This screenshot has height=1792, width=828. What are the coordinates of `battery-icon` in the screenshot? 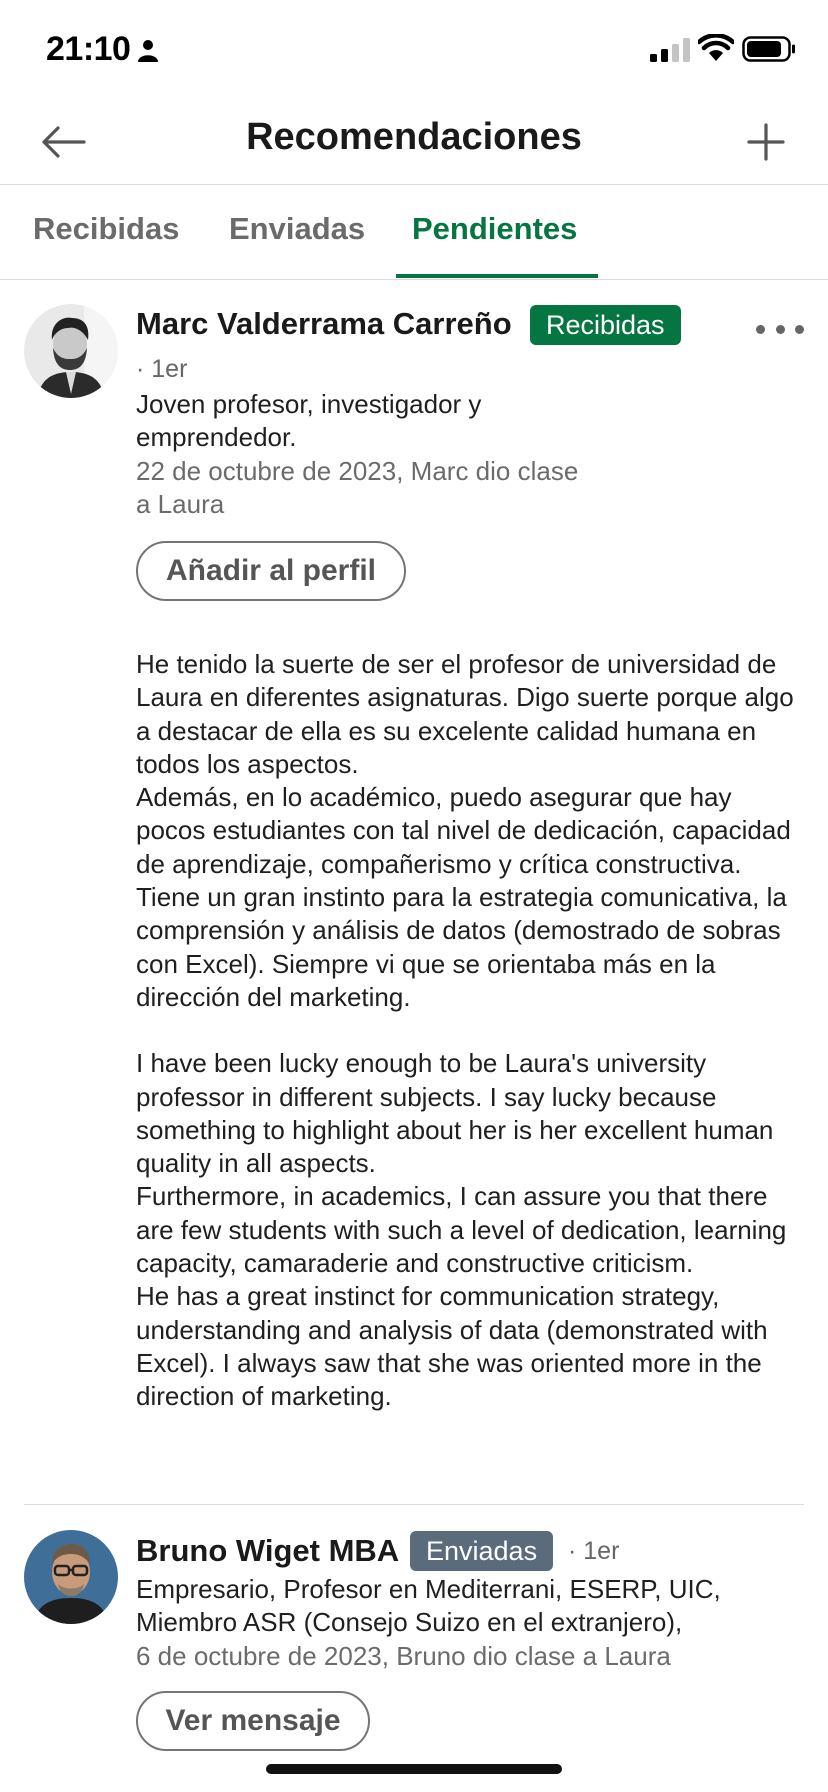 It's located at (768, 49).